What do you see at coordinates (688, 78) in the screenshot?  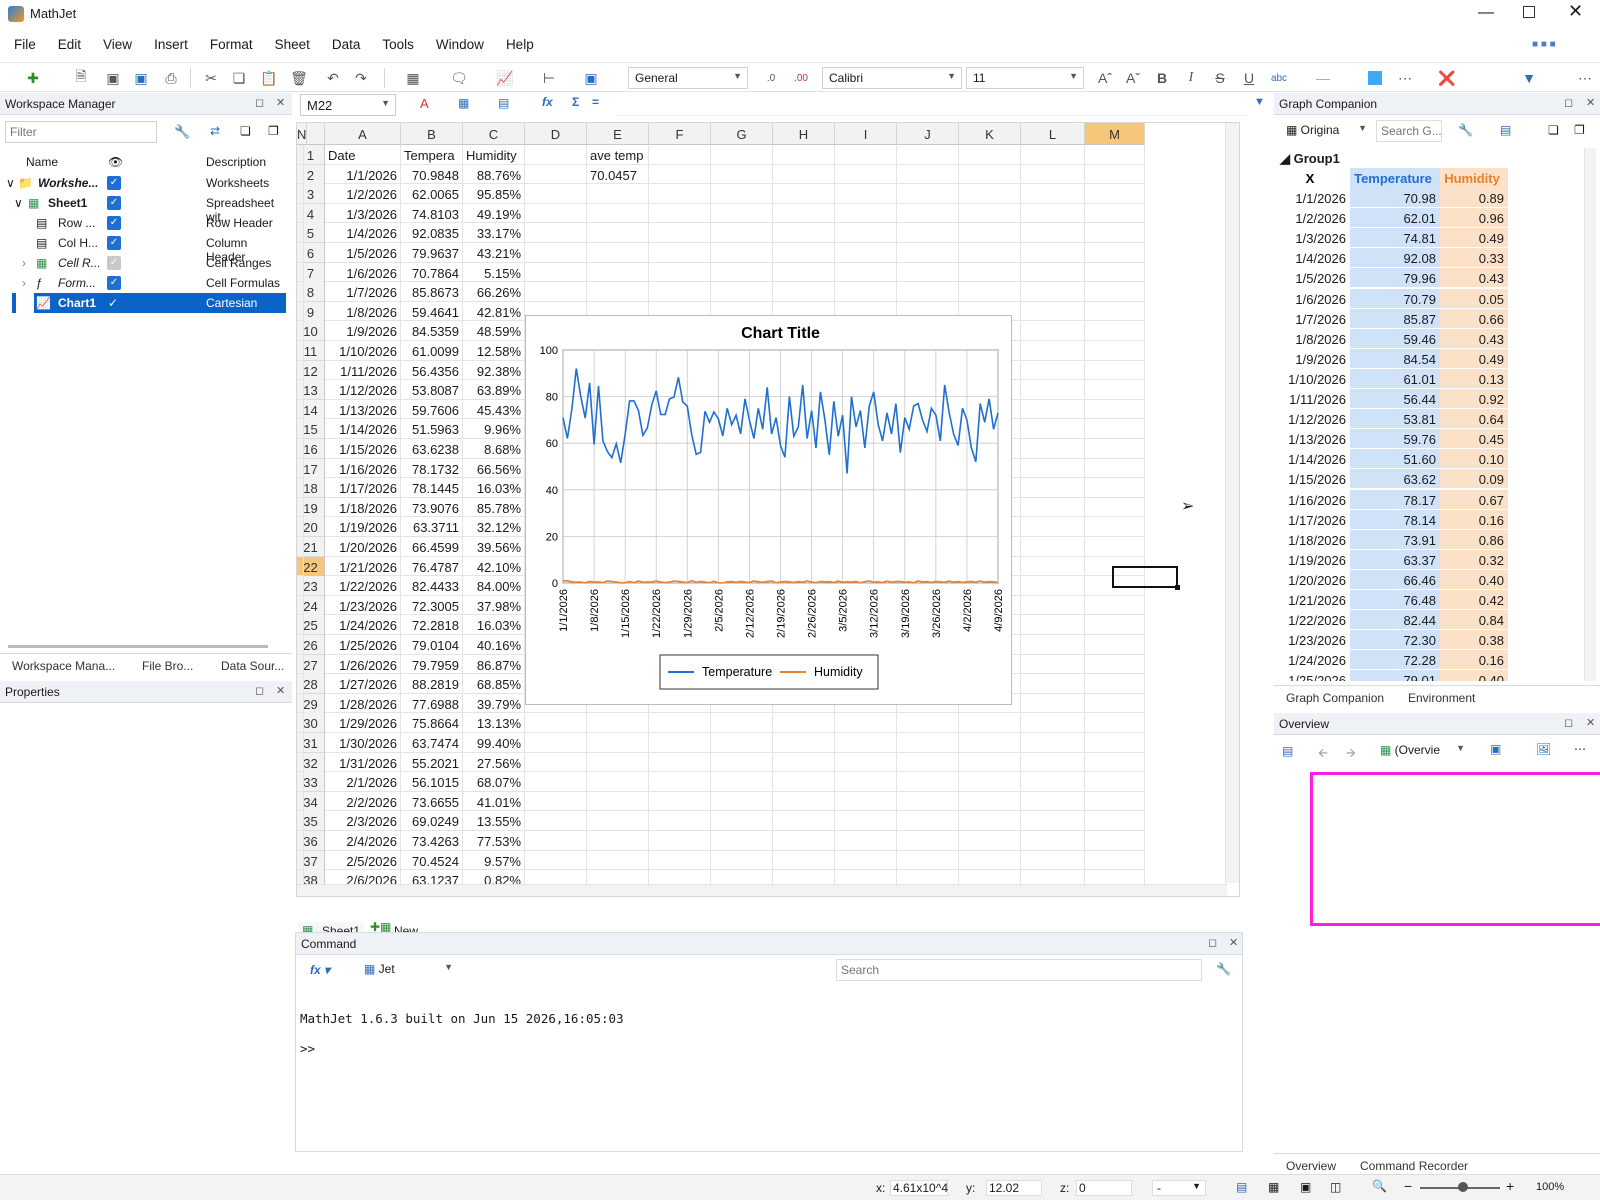 I see `number-format-select: General ▼` at bounding box center [688, 78].